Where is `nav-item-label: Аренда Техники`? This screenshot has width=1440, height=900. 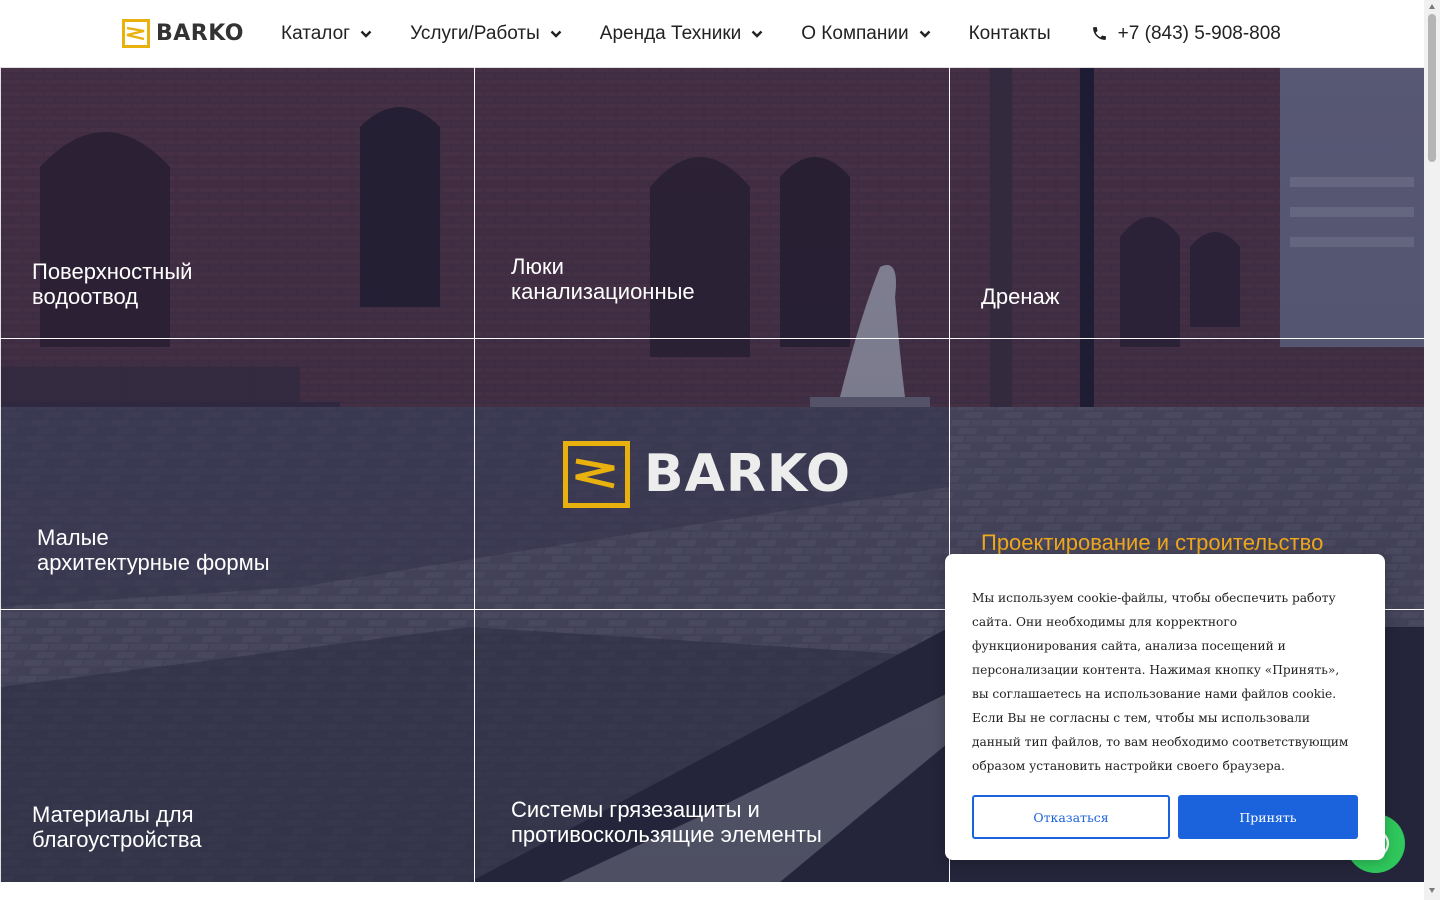 nav-item-label: Аренда Техники is located at coordinates (670, 33).